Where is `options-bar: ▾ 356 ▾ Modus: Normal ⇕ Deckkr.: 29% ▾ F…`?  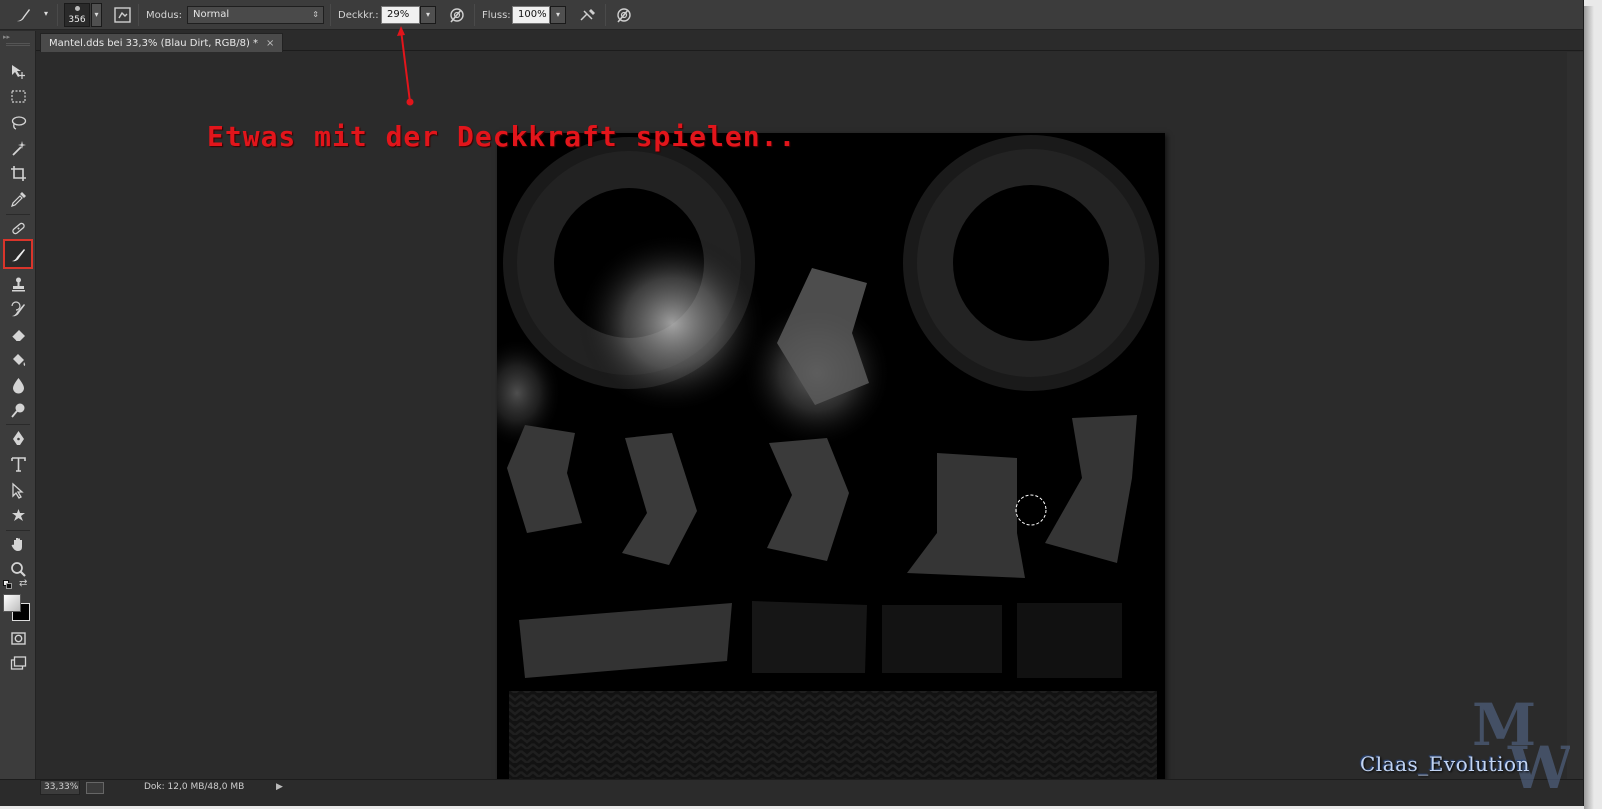 options-bar: ▾ 356 ▾ Modus: Normal ⇕ Deckkr.: 29% ▾ F… is located at coordinates (791, 15).